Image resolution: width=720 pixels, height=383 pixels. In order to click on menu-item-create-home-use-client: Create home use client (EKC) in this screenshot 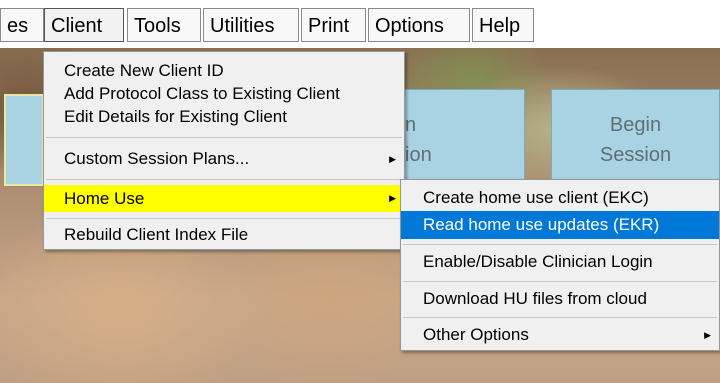, I will do `click(560, 198)`.